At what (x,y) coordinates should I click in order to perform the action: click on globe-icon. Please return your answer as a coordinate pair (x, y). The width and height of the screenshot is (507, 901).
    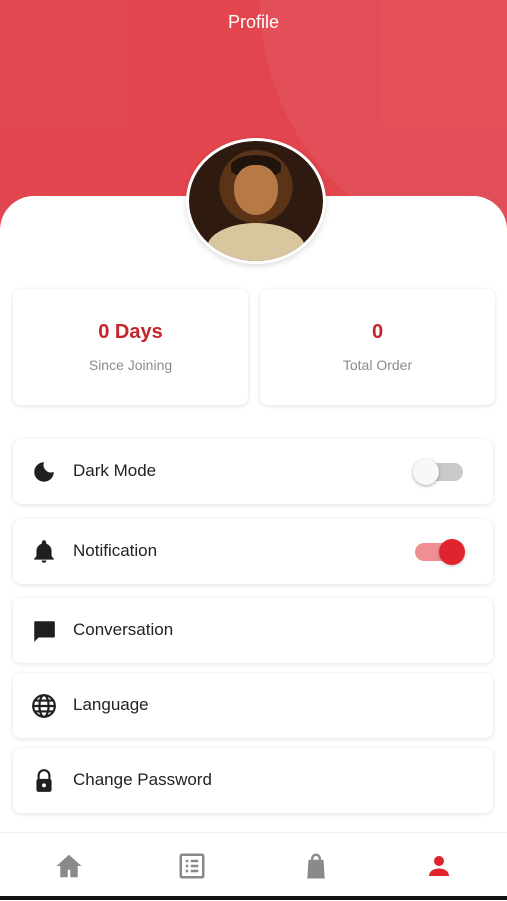
    Looking at the image, I should click on (44, 706).